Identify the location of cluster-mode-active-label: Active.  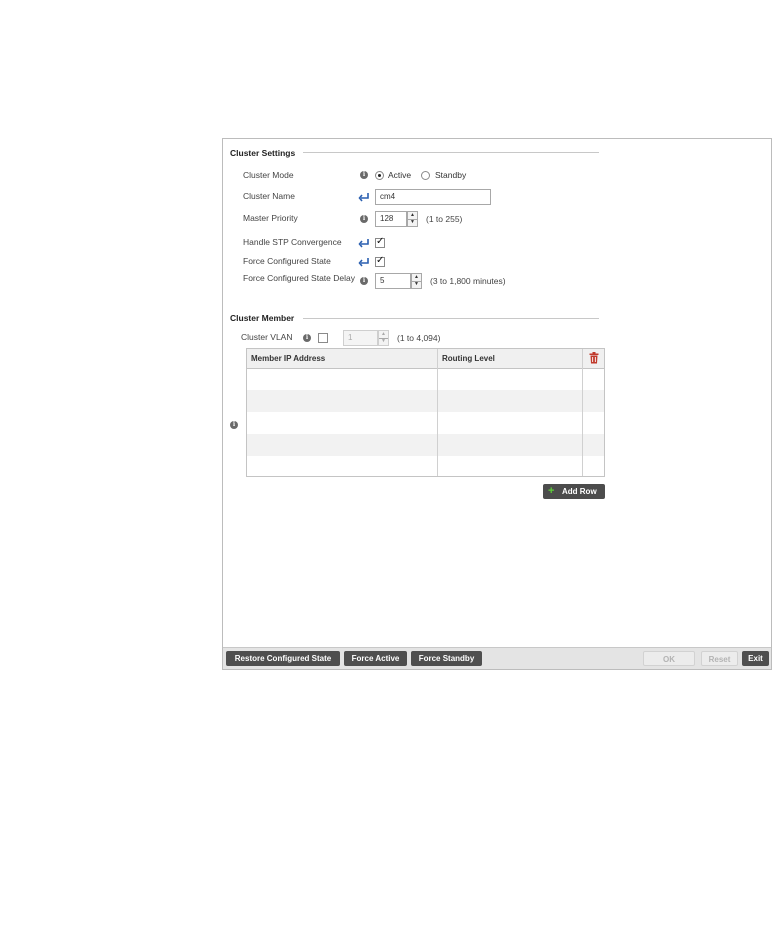
(400, 175).